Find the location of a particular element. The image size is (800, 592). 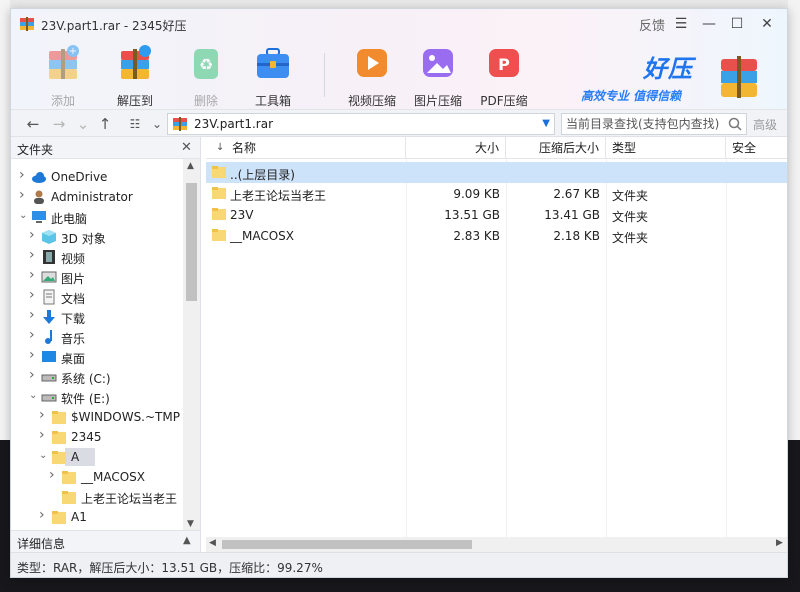

tree-item-this-pc: ⌄ 此电脑 is located at coordinates (97, 217).